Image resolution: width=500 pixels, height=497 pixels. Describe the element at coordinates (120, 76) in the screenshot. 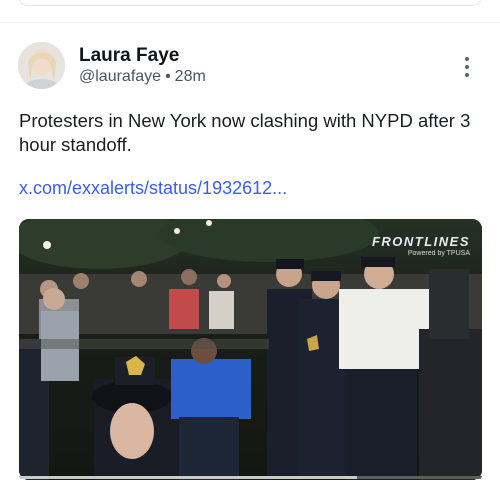

I see `author-handle: @laurafaye` at that location.